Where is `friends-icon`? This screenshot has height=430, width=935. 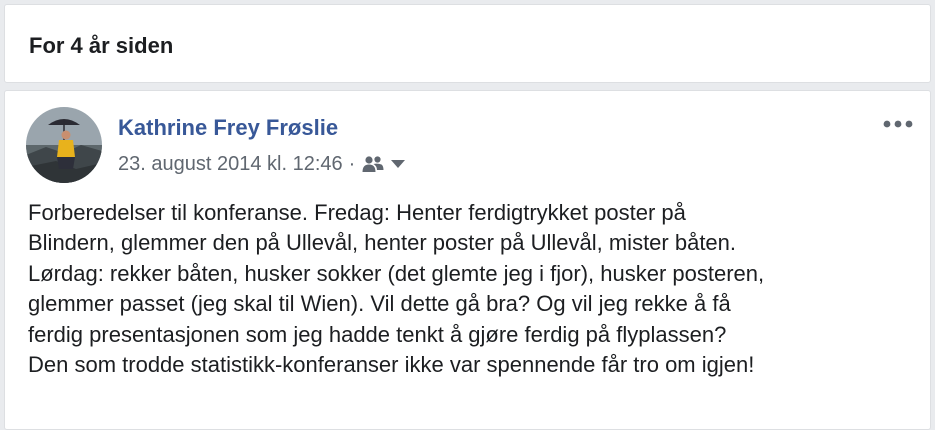
friends-icon is located at coordinates (373, 164).